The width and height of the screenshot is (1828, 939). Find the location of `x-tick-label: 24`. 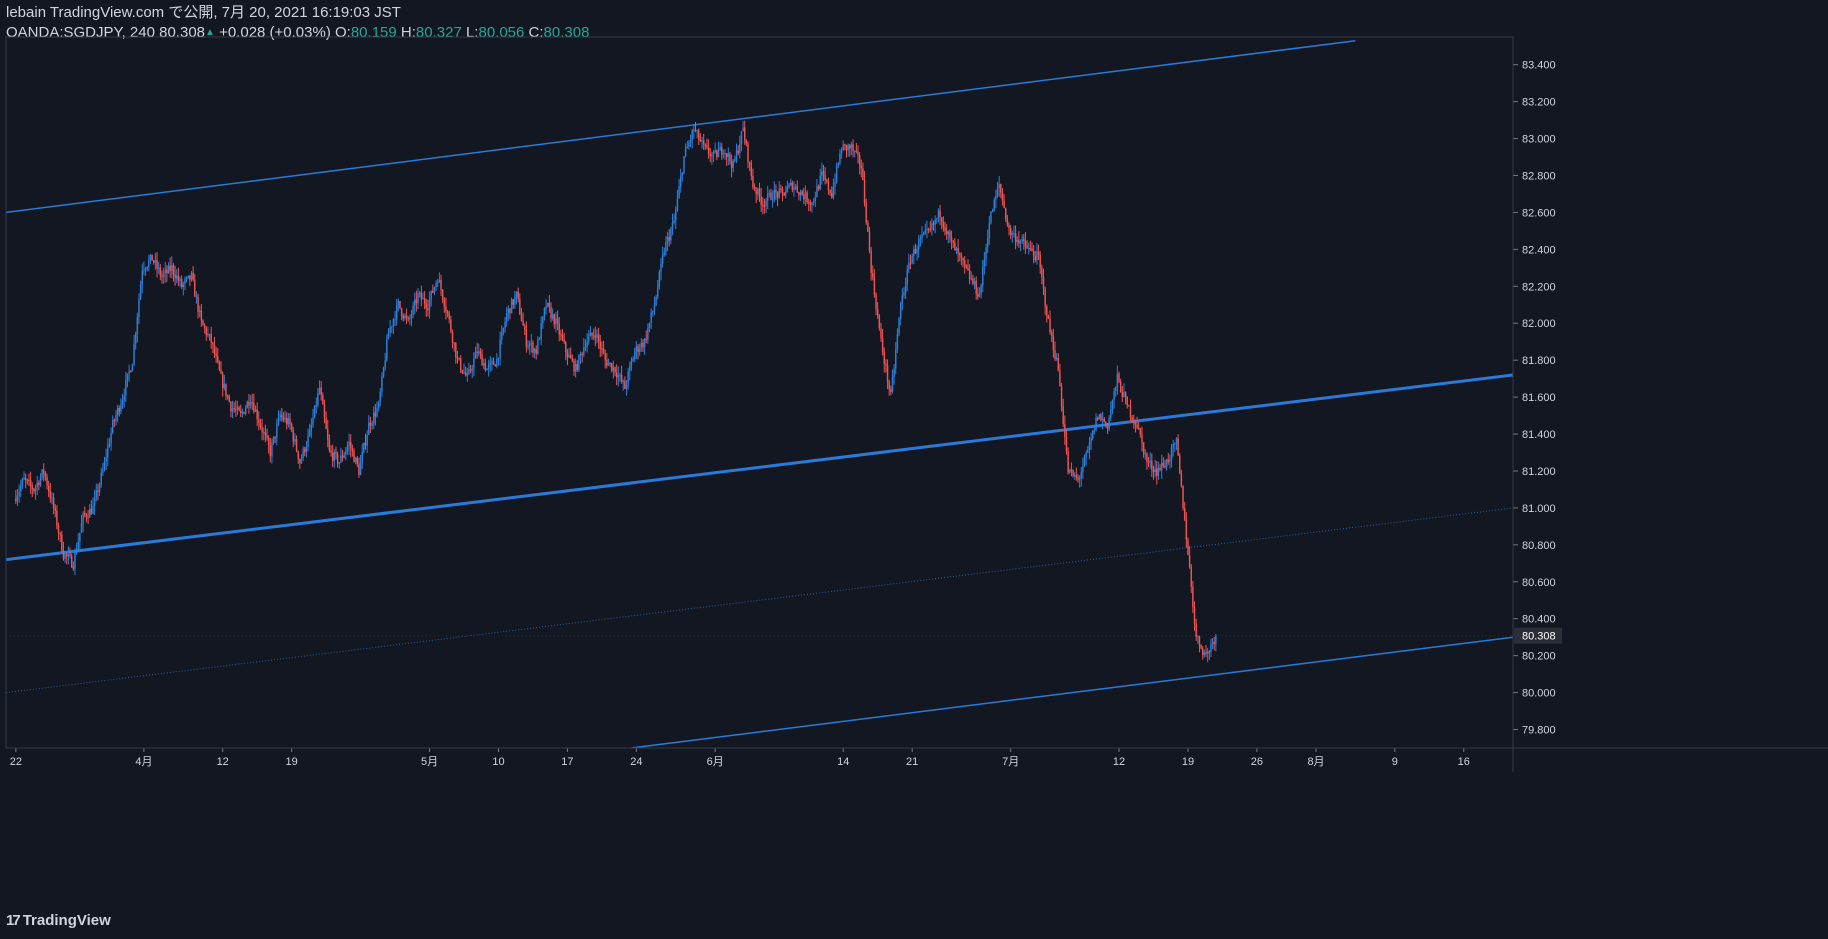

x-tick-label: 24 is located at coordinates (636, 762).